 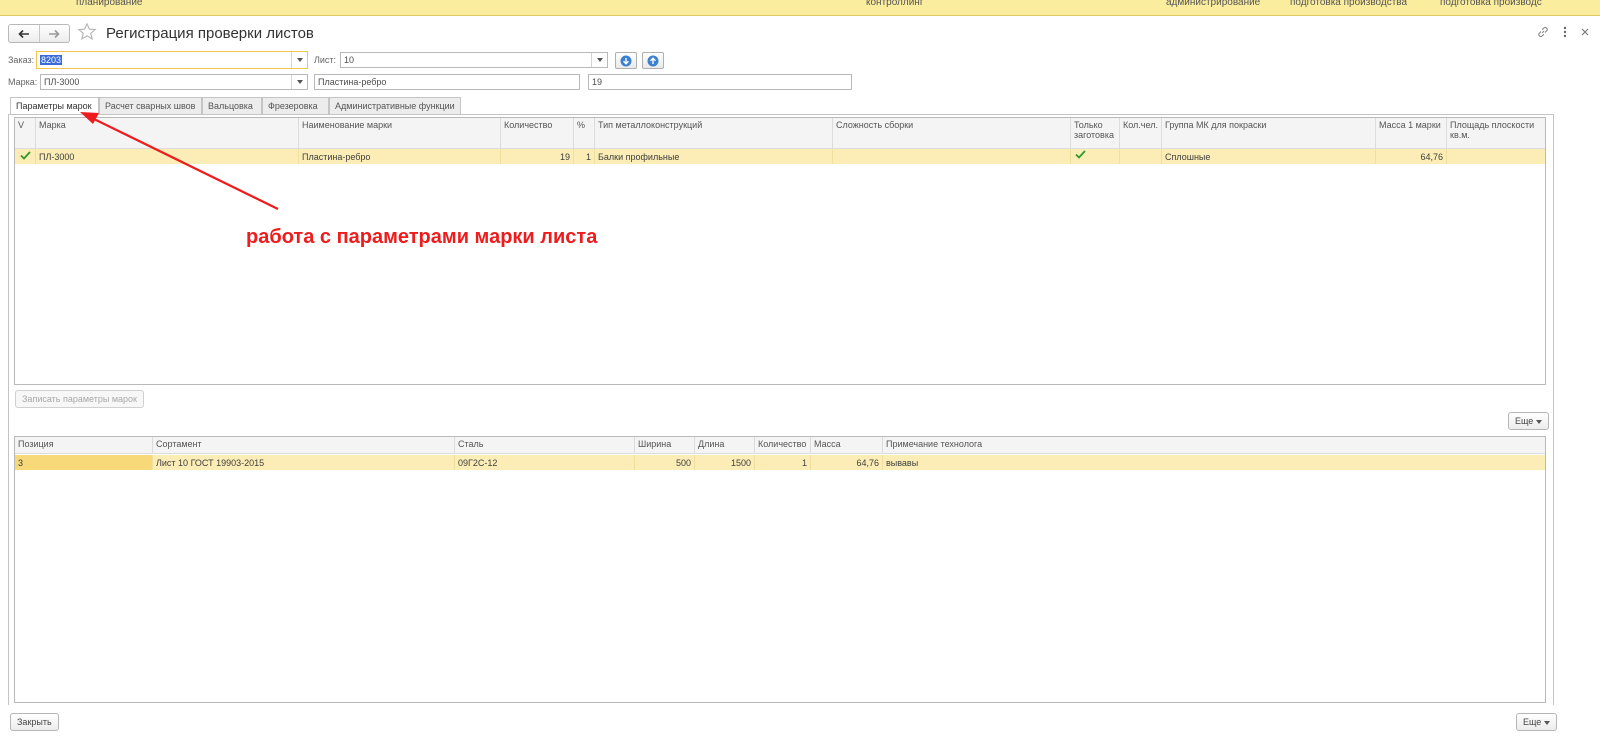 I want to click on annotation-arrow, so click(x=179, y=161).